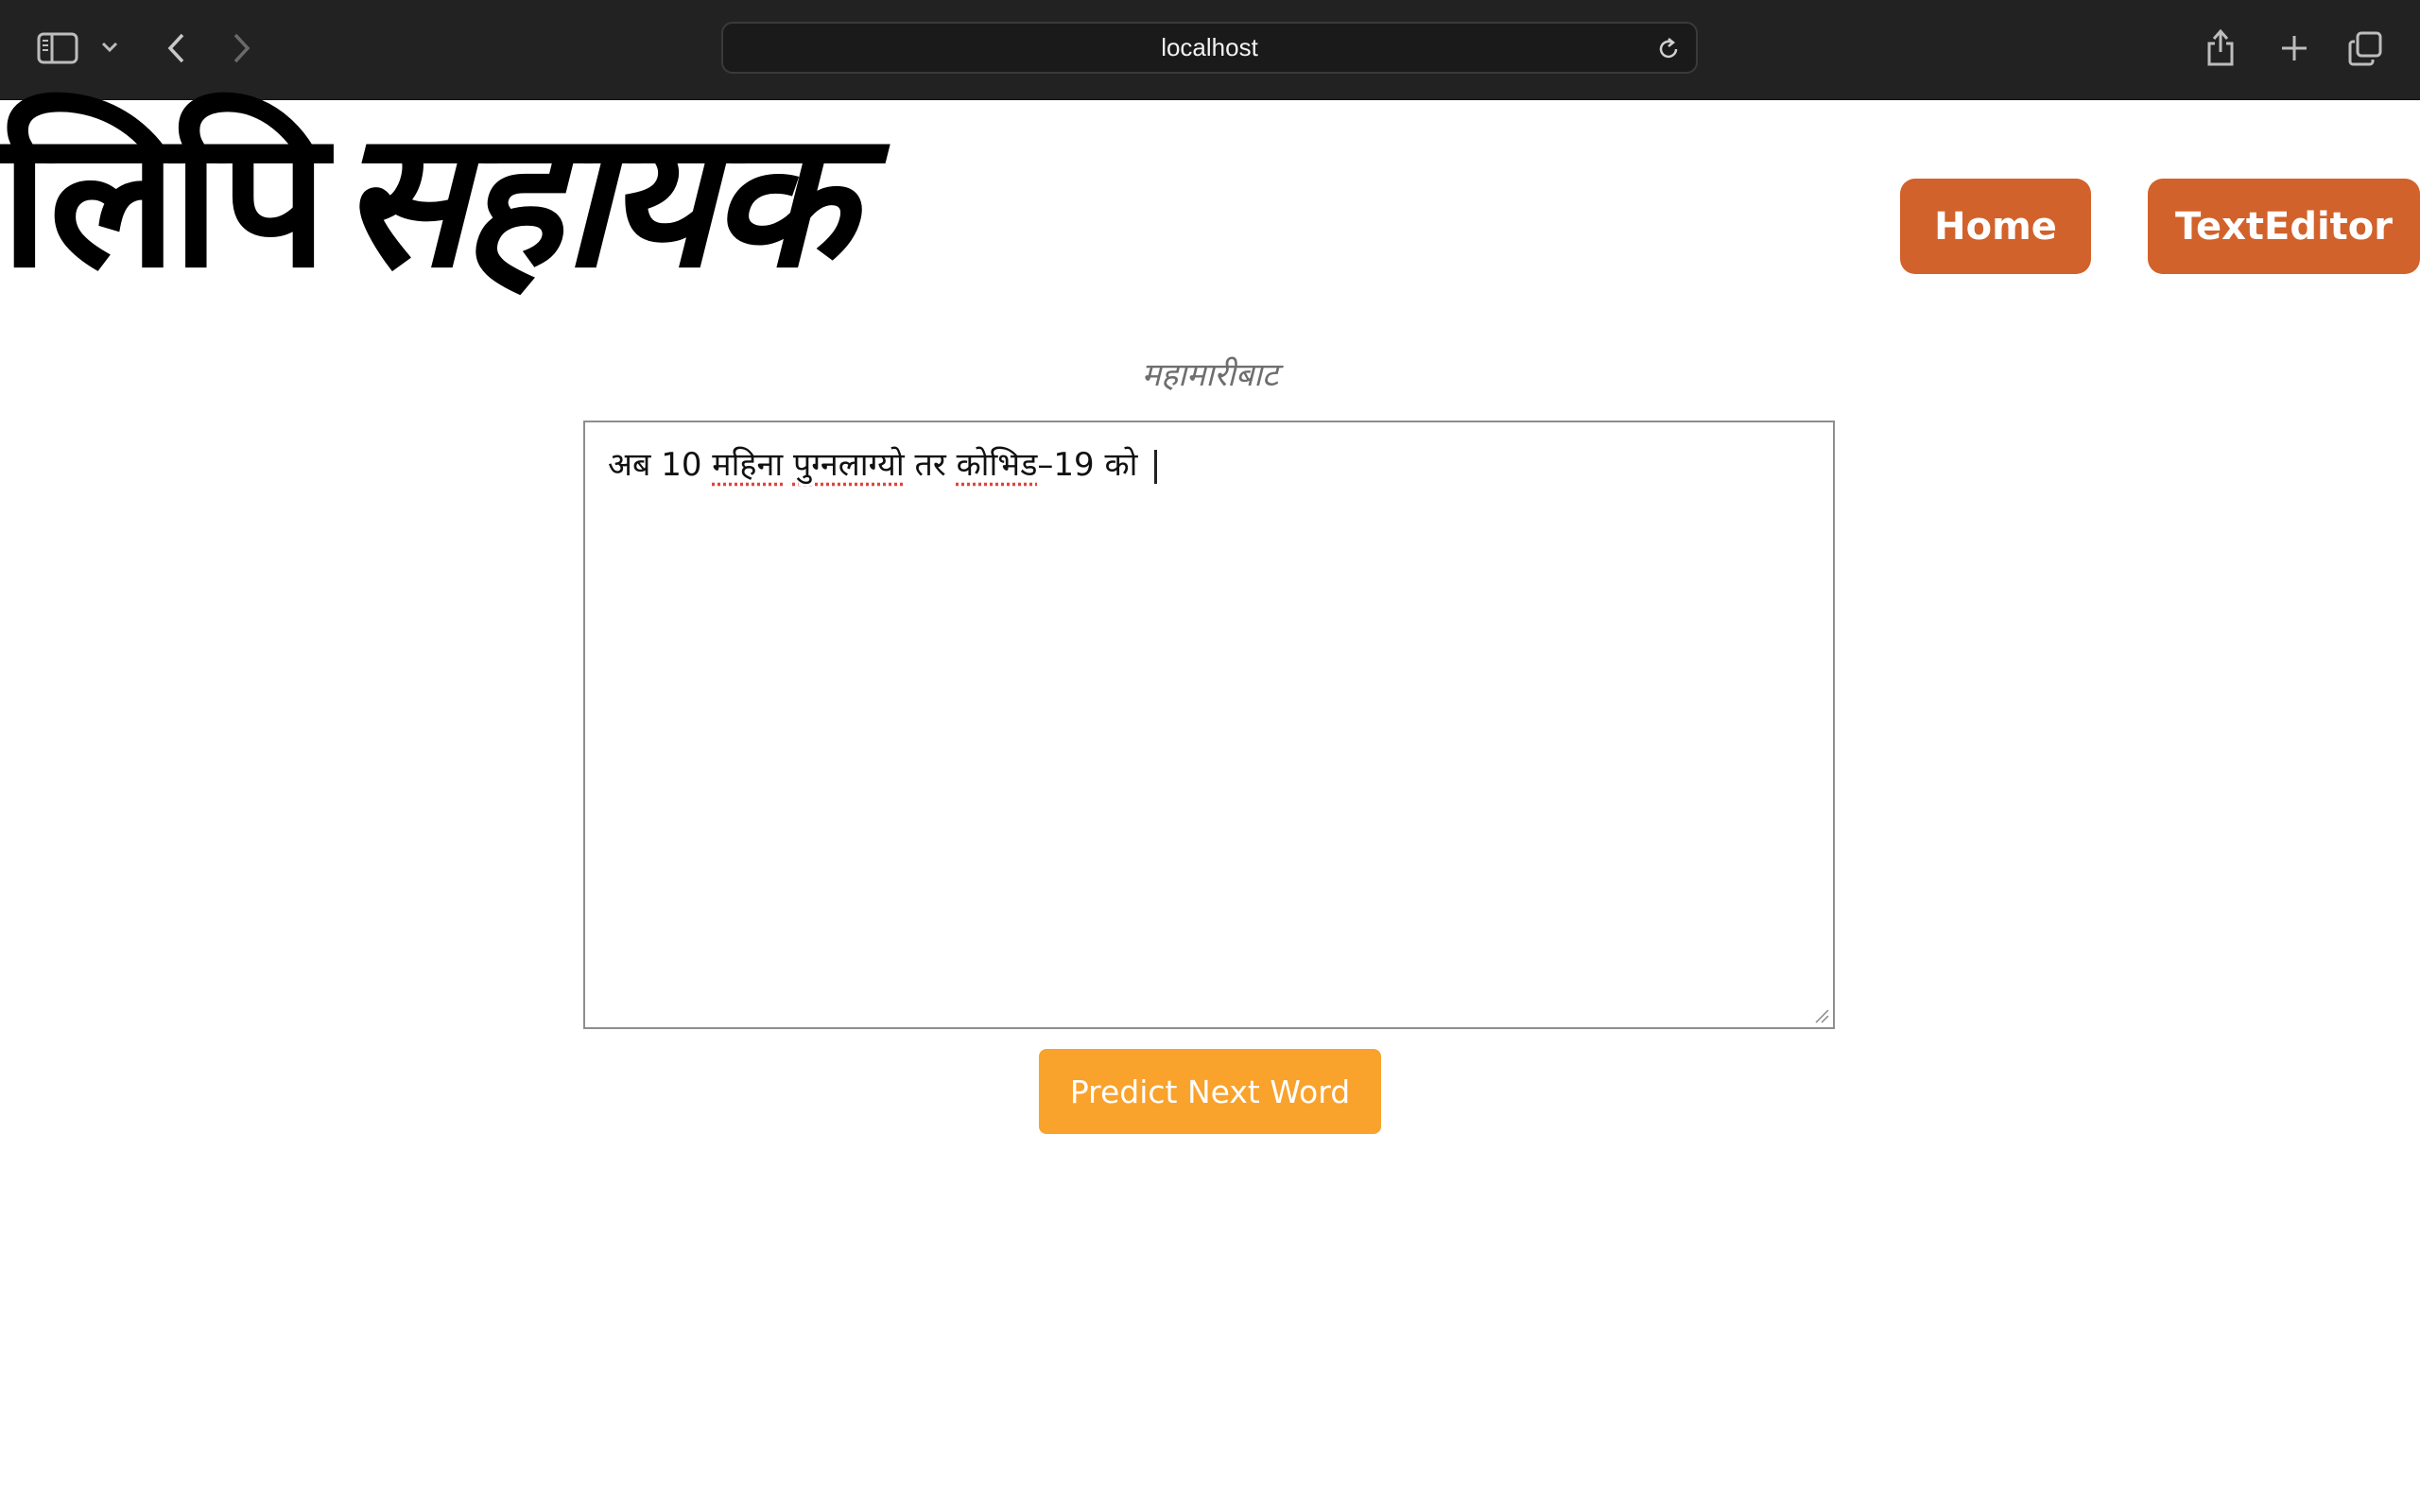  What do you see at coordinates (110, 47) in the screenshot?
I see `chevron-down-icon` at bounding box center [110, 47].